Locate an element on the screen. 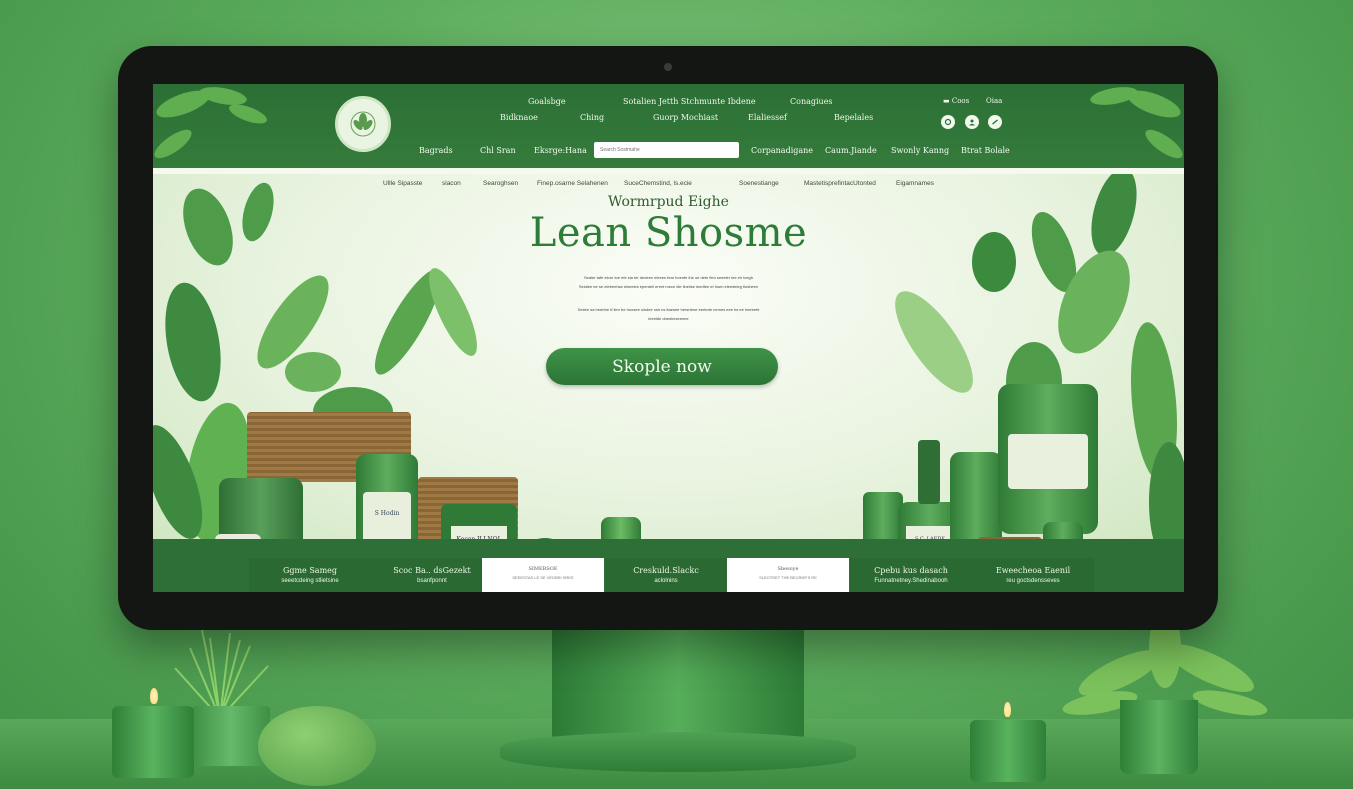  hero-title: Lean Shosme is located at coordinates (668, 233).